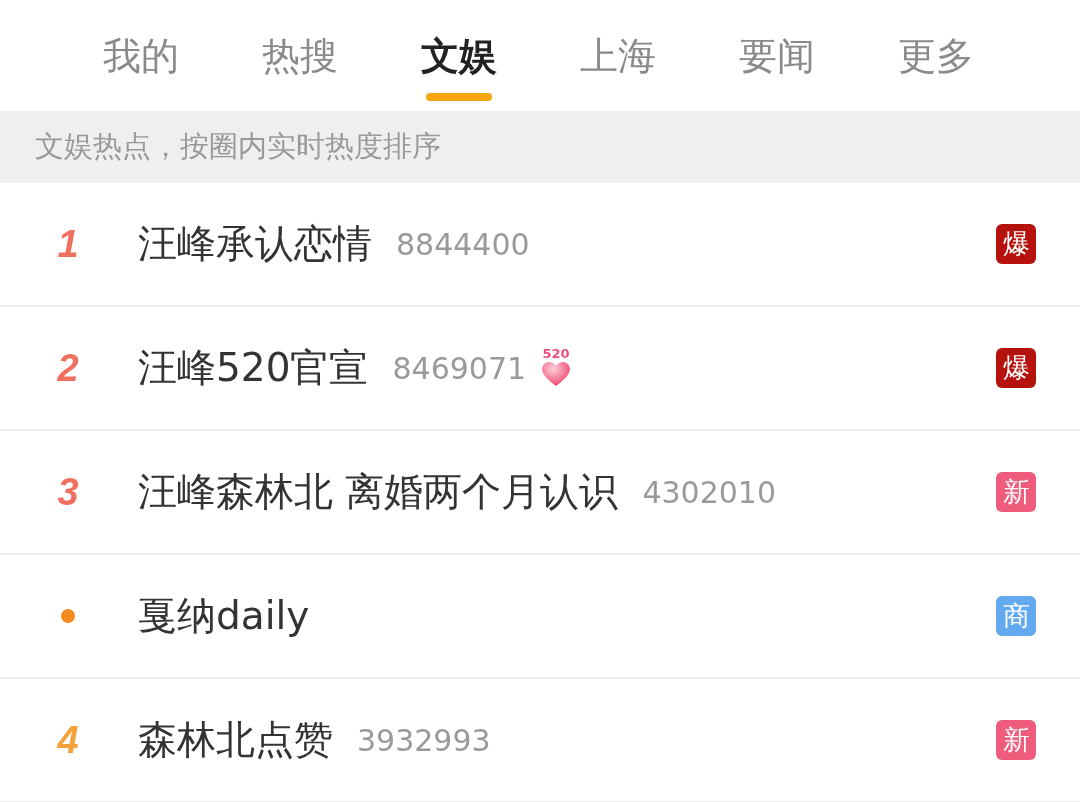 The width and height of the screenshot is (1080, 802). I want to click on topic-title: 戛纳daily, so click(224, 615).